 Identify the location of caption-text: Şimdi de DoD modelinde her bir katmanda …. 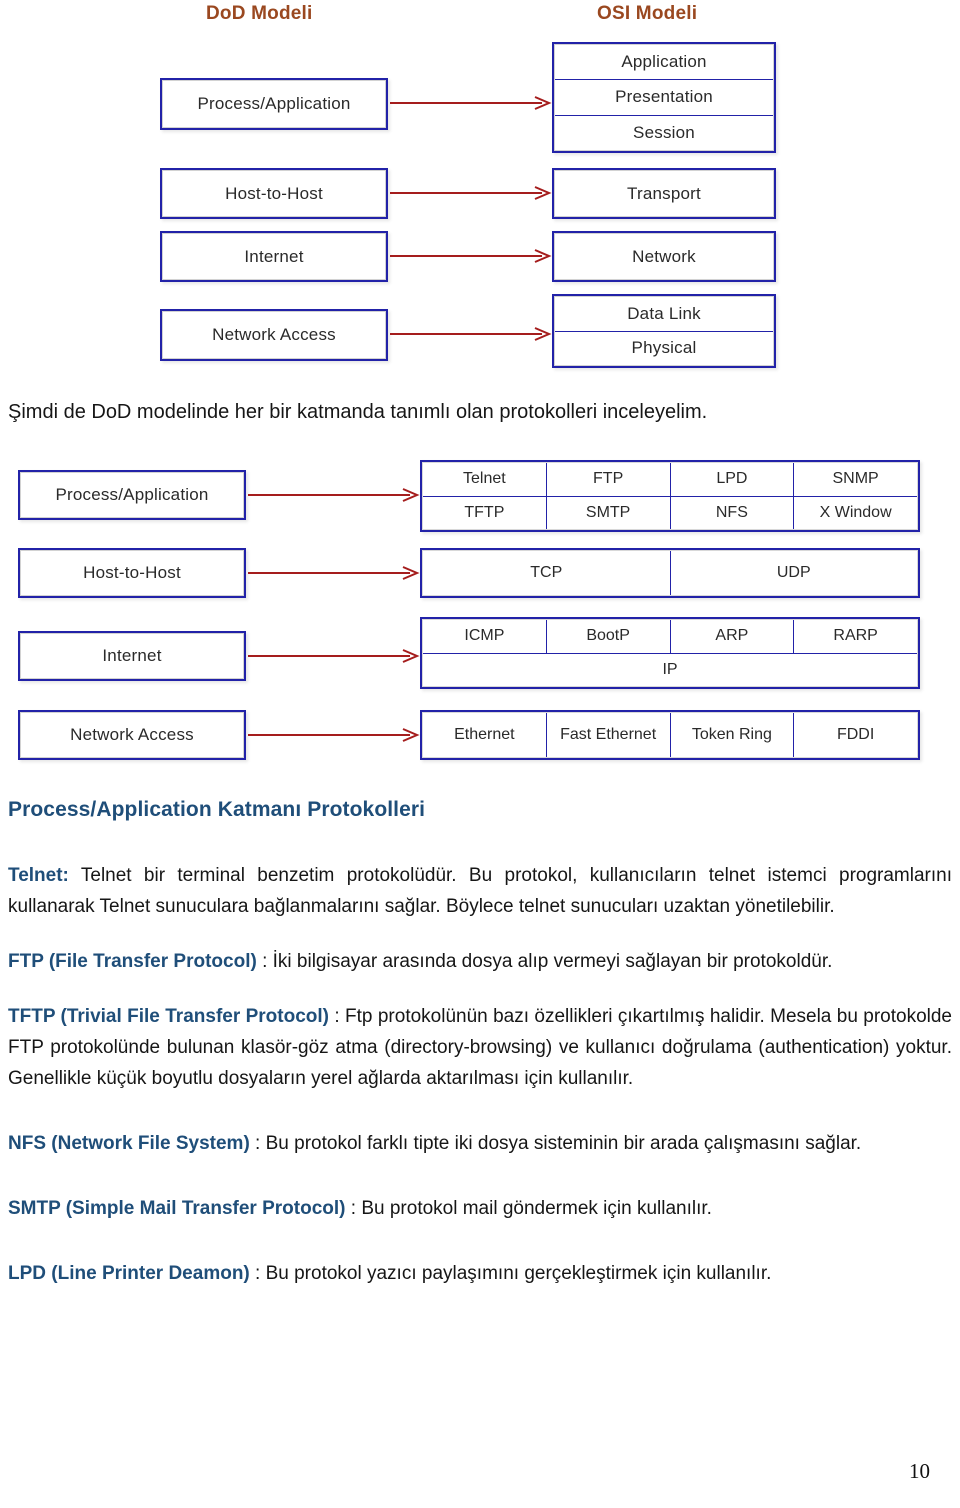
(358, 412).